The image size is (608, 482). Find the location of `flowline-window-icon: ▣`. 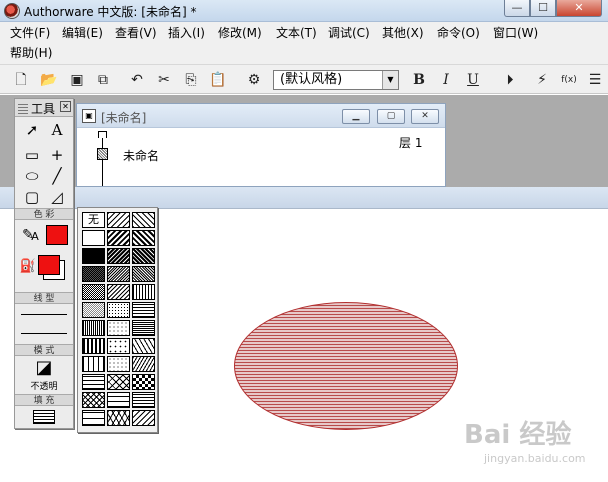

flowline-window-icon: ▣ is located at coordinates (89, 116).